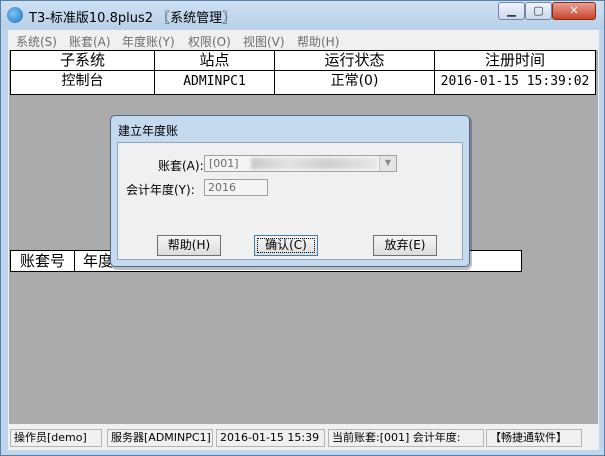 The height and width of the screenshot is (456, 605). What do you see at coordinates (132, 18) in the screenshot?
I see `window-title: T3-标准版10.8plus2 〖系统管理〗` at bounding box center [132, 18].